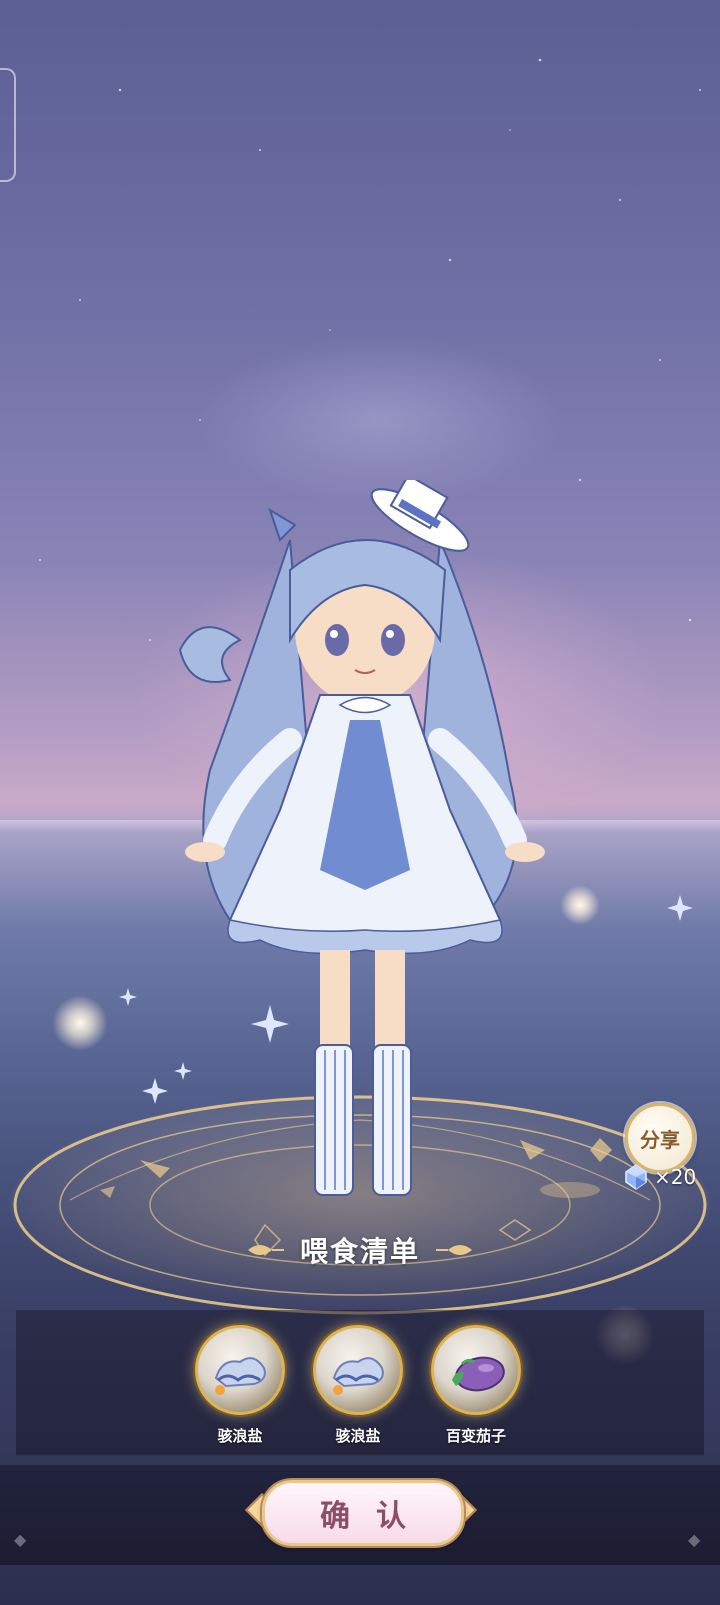 The height and width of the screenshot is (1605, 720). I want to click on feed-item-name: 百变茄子, so click(475, 1436).